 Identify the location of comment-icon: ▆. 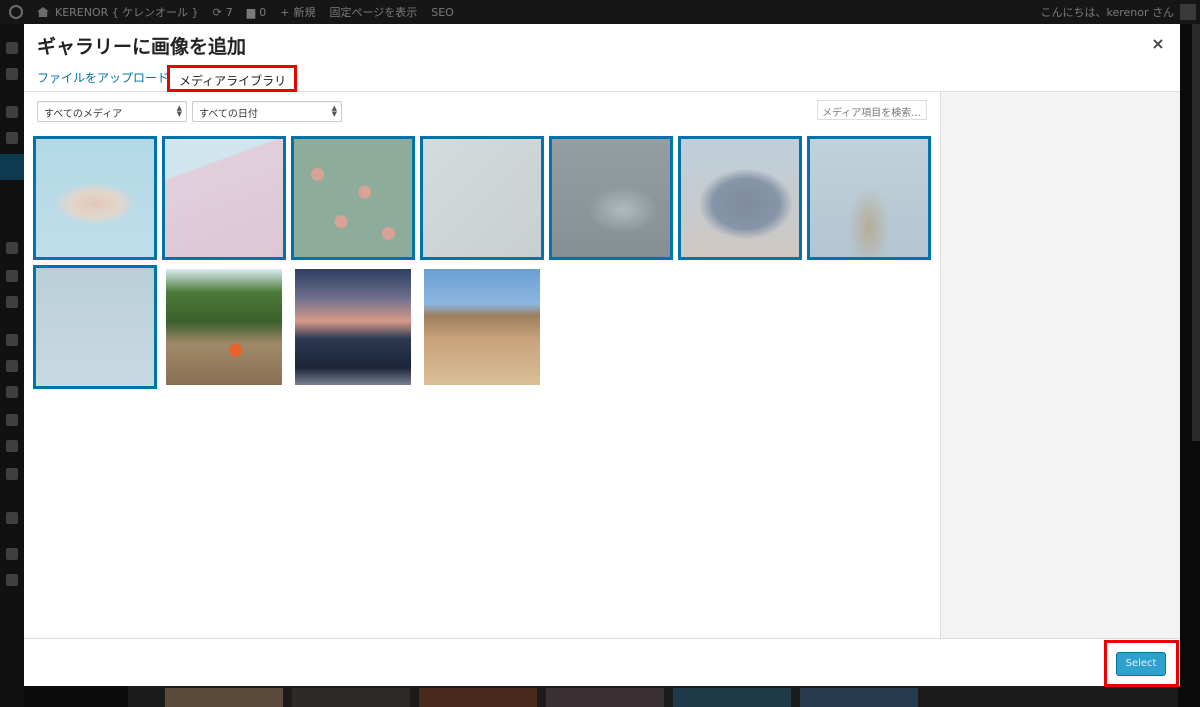
(251, 12).